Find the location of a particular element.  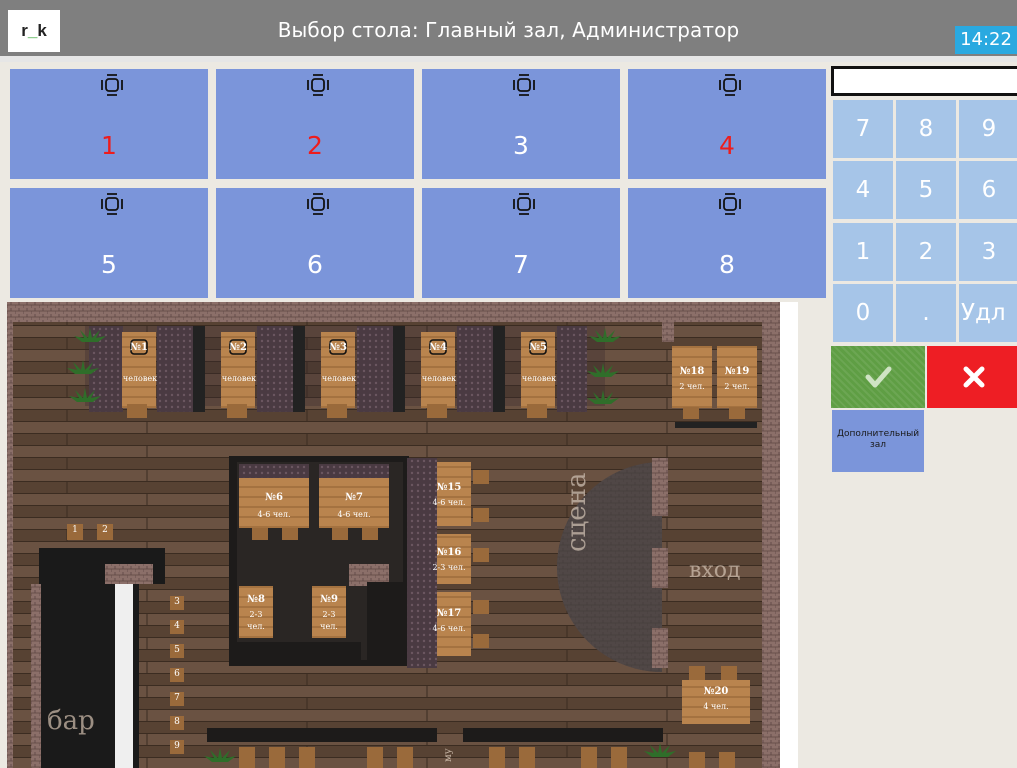

floor-table-18-capacity: 2 чел. is located at coordinates (692, 386).